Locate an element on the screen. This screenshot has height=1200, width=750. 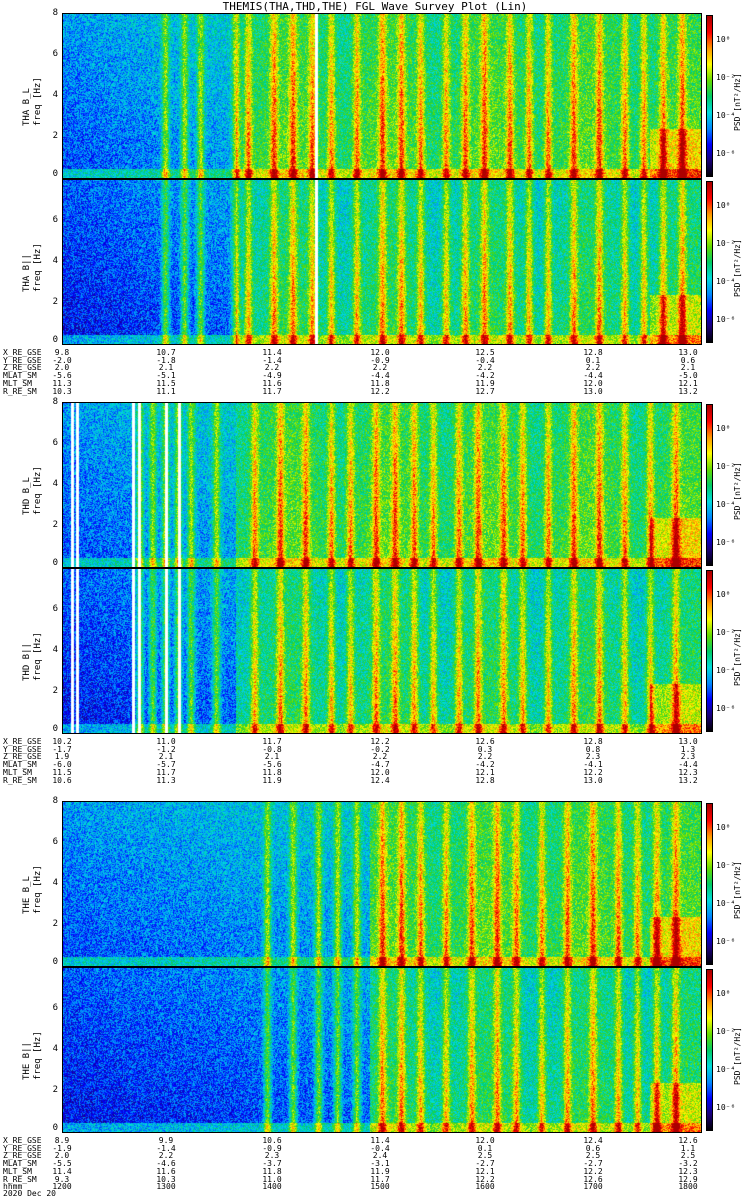
orbit-value: 1400 is located at coordinates (272, 1187).